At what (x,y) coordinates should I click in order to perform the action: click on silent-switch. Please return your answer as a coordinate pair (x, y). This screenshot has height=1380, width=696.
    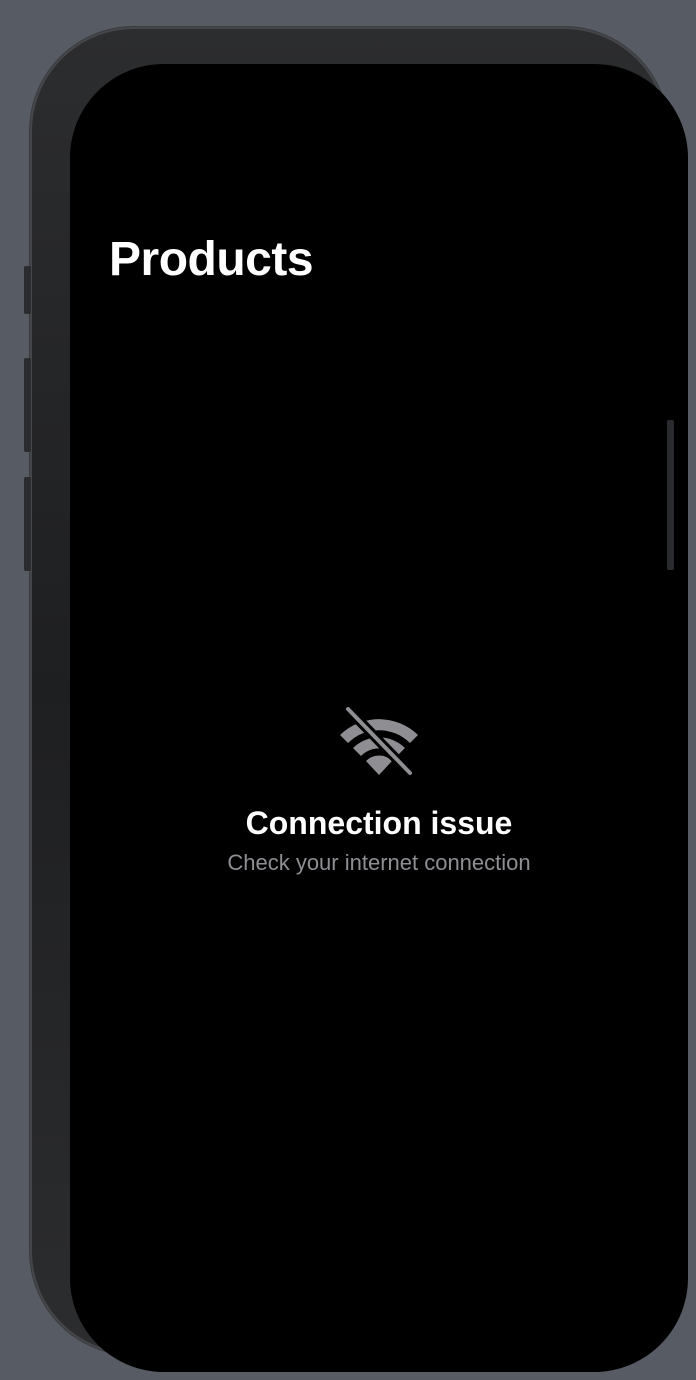
    Looking at the image, I should click on (27, 290).